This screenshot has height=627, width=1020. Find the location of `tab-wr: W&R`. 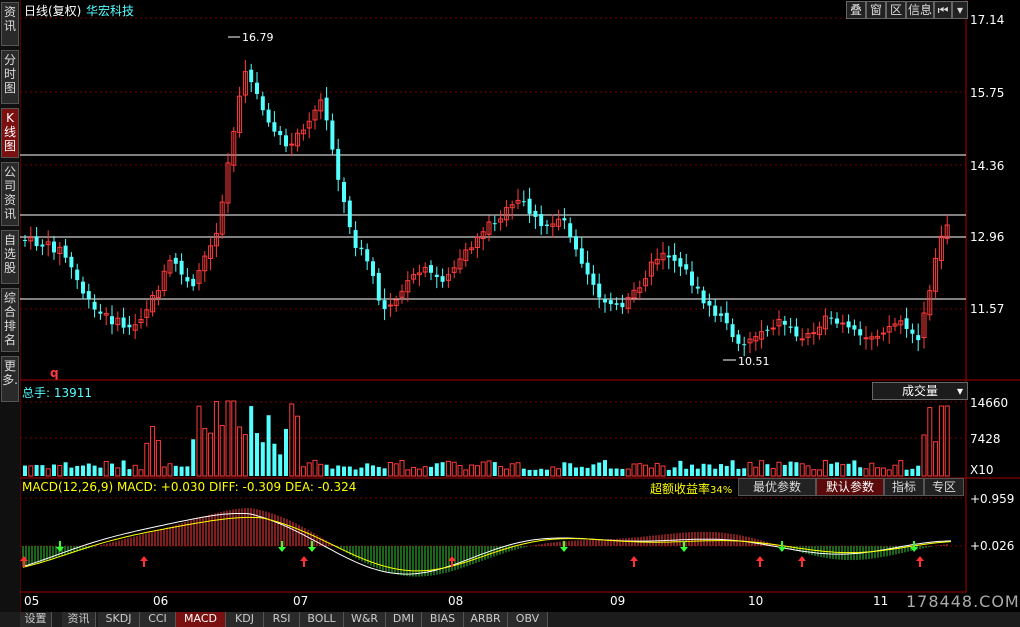

tab-wr: W&R is located at coordinates (365, 619).